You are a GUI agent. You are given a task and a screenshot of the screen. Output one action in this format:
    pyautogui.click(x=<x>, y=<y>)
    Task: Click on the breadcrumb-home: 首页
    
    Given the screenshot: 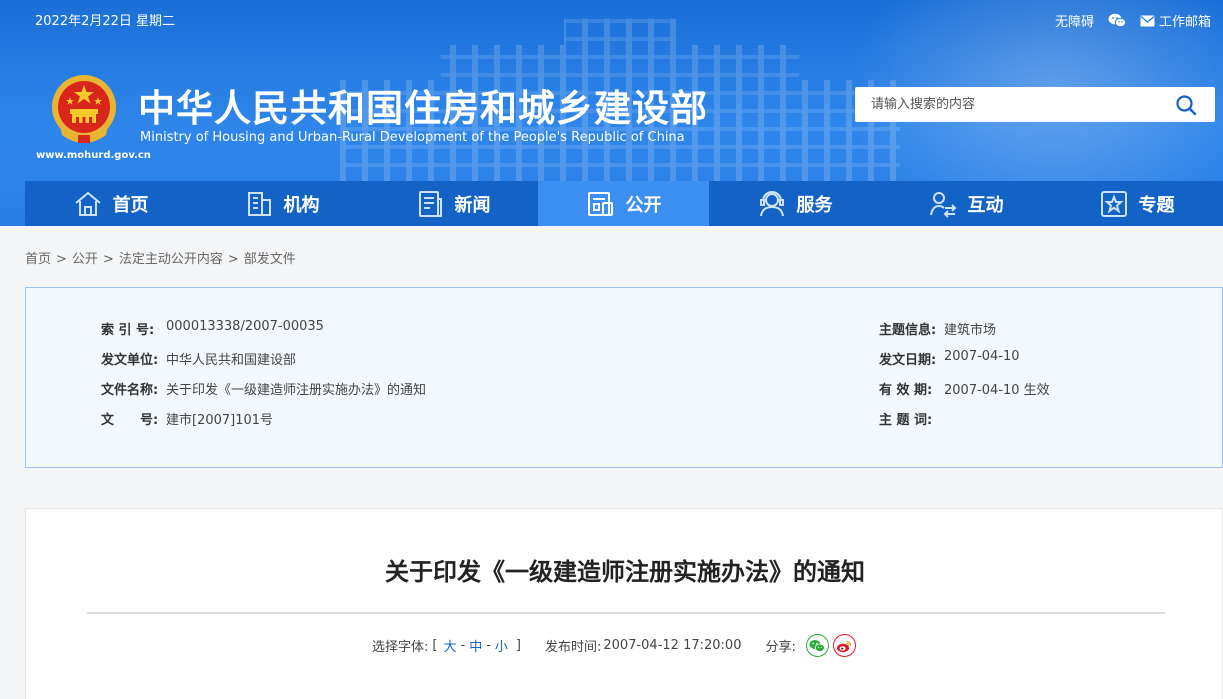 What is the action you would take?
    pyautogui.click(x=38, y=259)
    